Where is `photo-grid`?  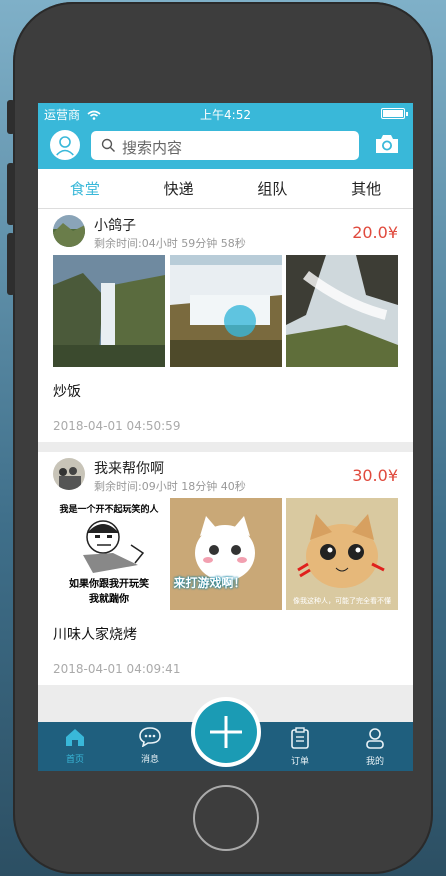 photo-grid is located at coordinates (225, 311).